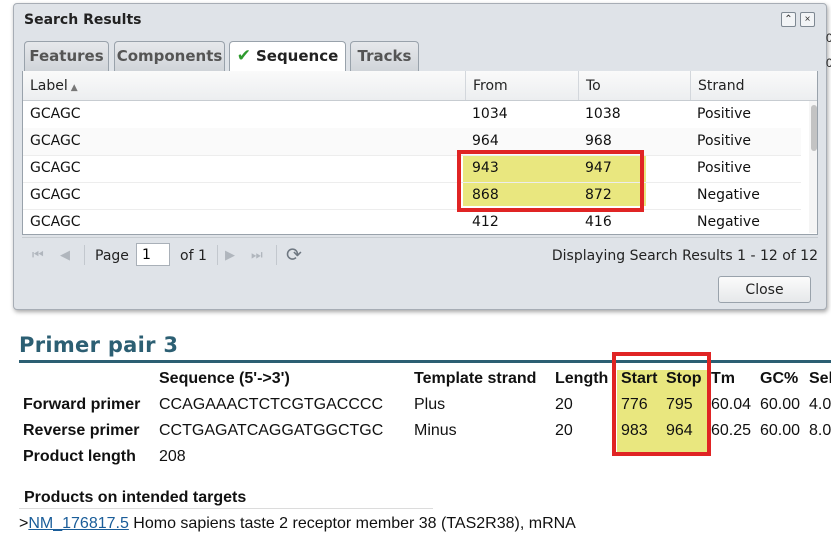  Describe the element at coordinates (723, 378) in the screenshot. I see `header-tm: Tm` at that location.